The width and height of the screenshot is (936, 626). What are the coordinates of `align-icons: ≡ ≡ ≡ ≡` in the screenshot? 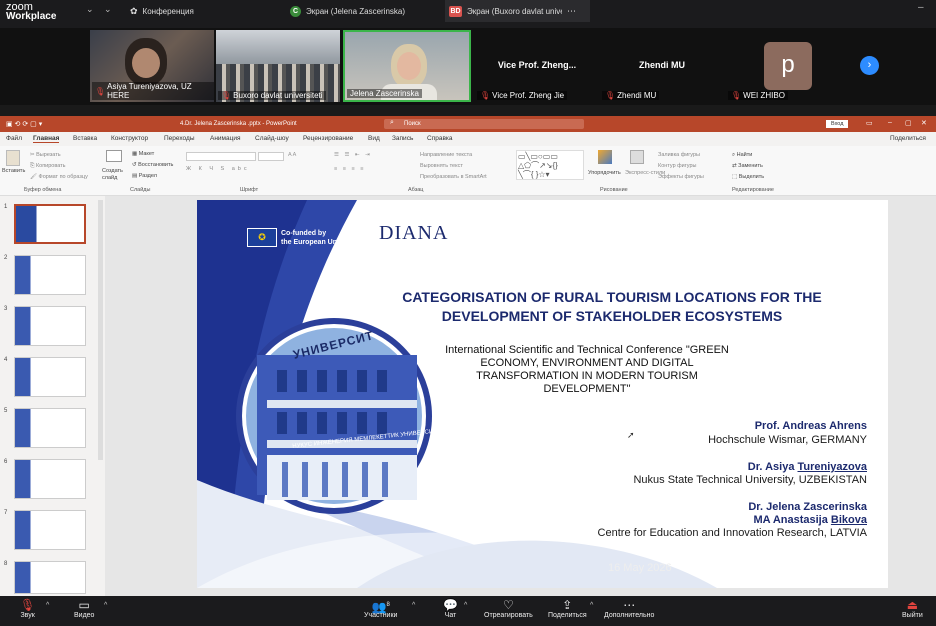 It's located at (349, 169).